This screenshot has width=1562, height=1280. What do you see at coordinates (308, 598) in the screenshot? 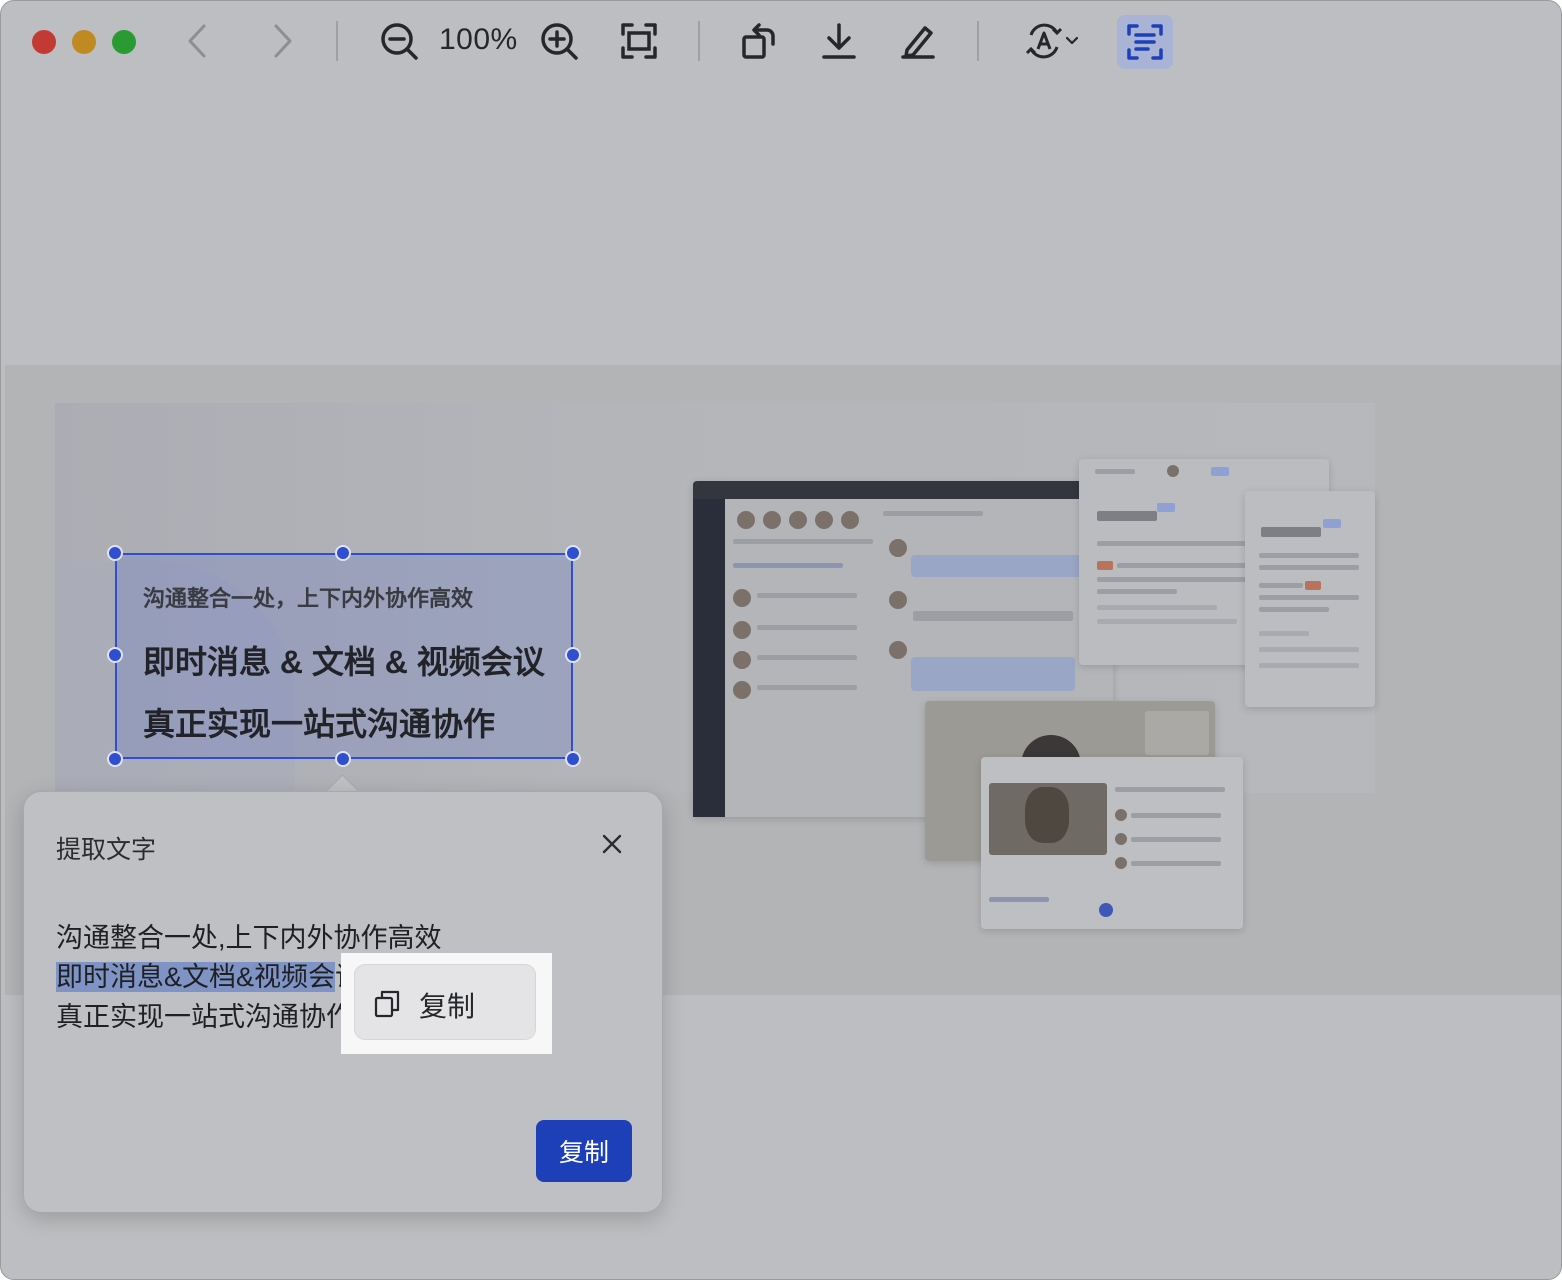
I see `image-text-line-1: 沟通整合一处，上下内外协作高效` at bounding box center [308, 598].